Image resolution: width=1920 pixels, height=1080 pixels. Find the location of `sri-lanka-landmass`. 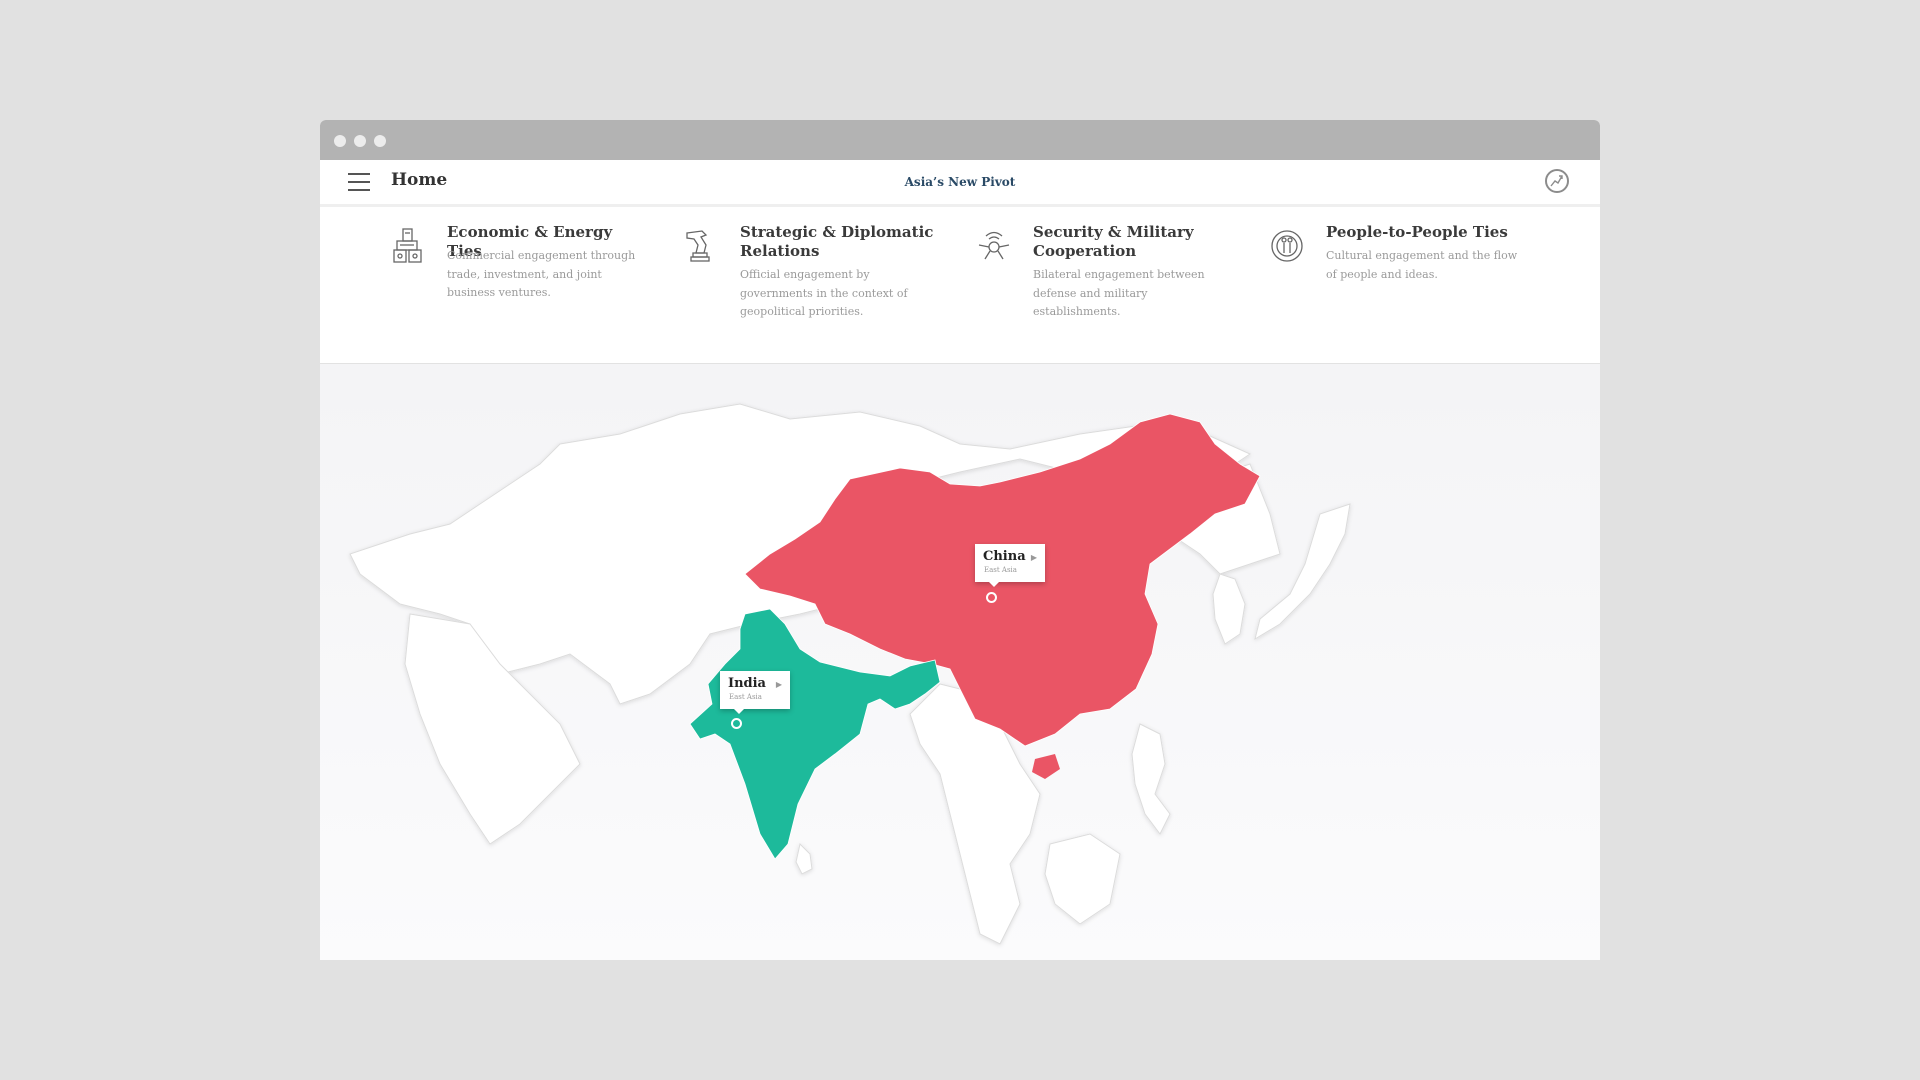

sri-lanka-landmass is located at coordinates (804, 859).